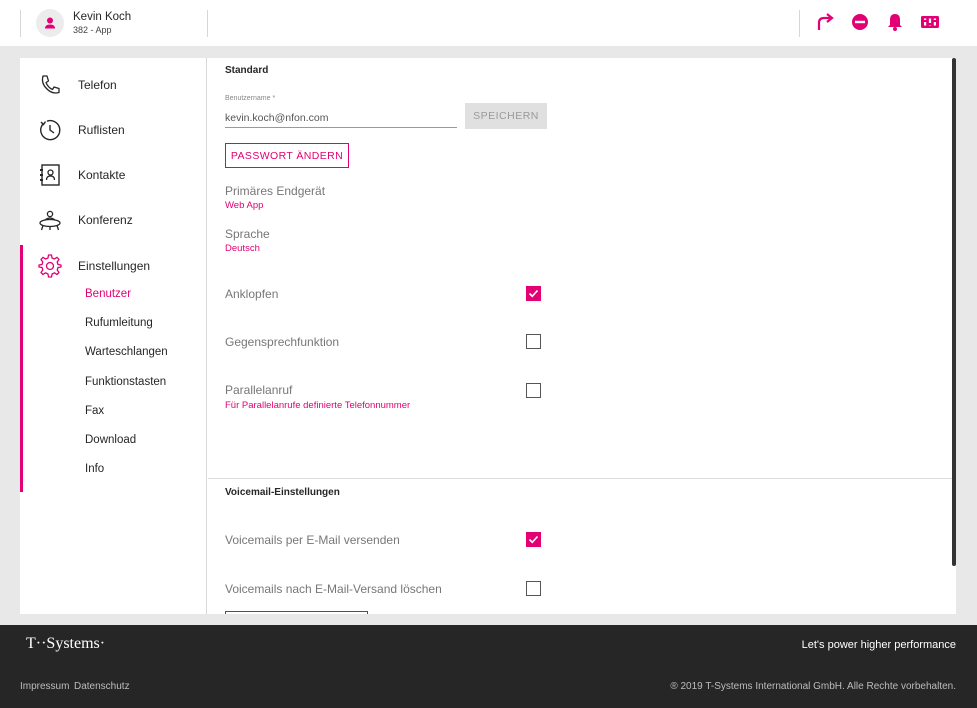 The width and height of the screenshot is (977, 708). I want to click on avatar, so click(50, 23).